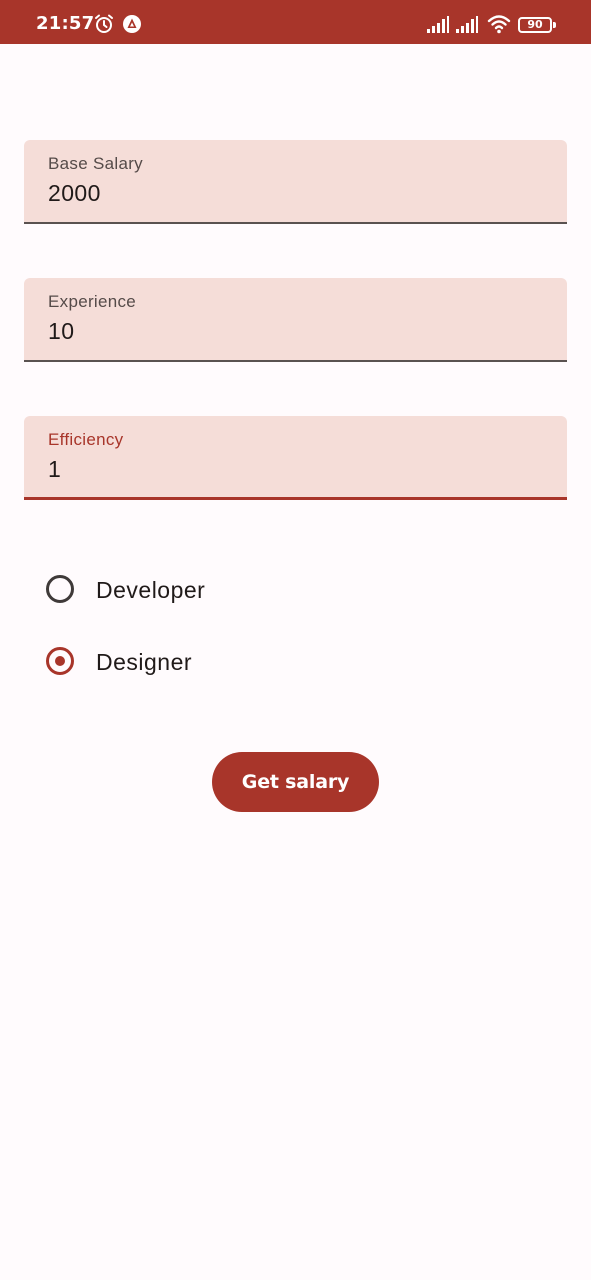 The width and height of the screenshot is (591, 1280). Describe the element at coordinates (295, 320) in the screenshot. I see `experience-field: Experience 10` at that location.